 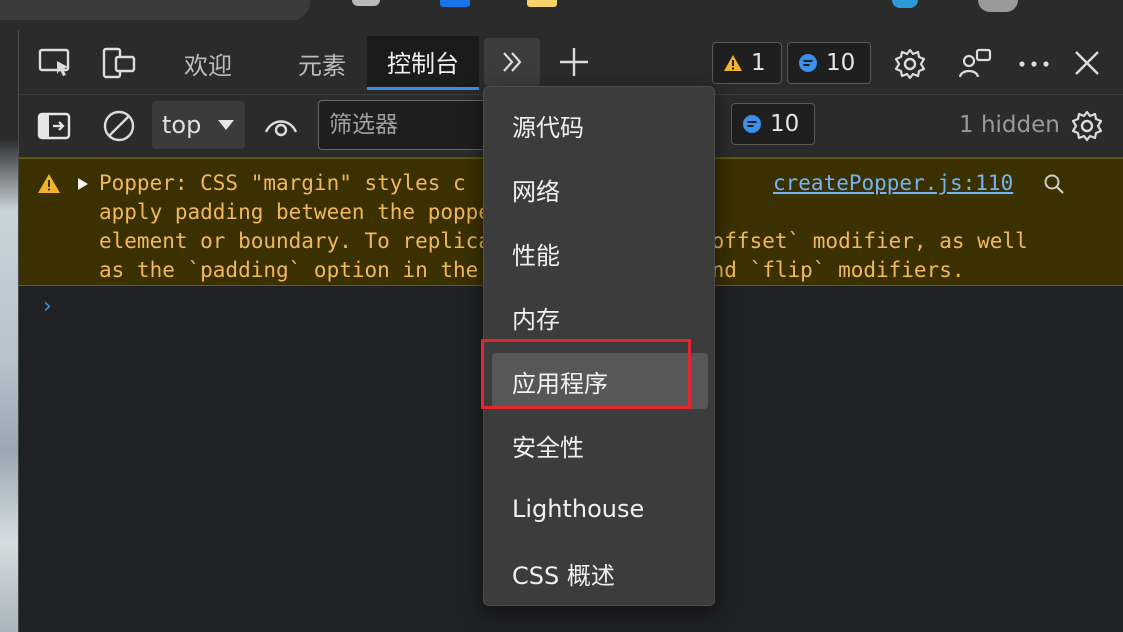 I want to click on collections-icon, so click(x=542, y=3).